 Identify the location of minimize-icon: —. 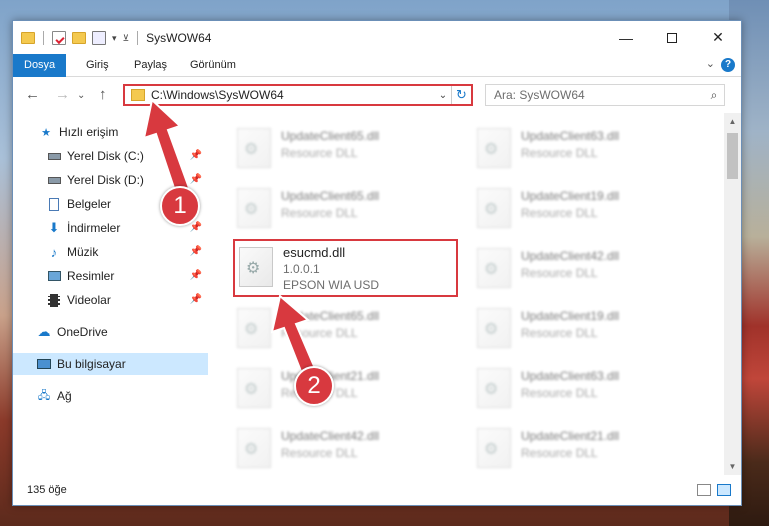
(626, 37).